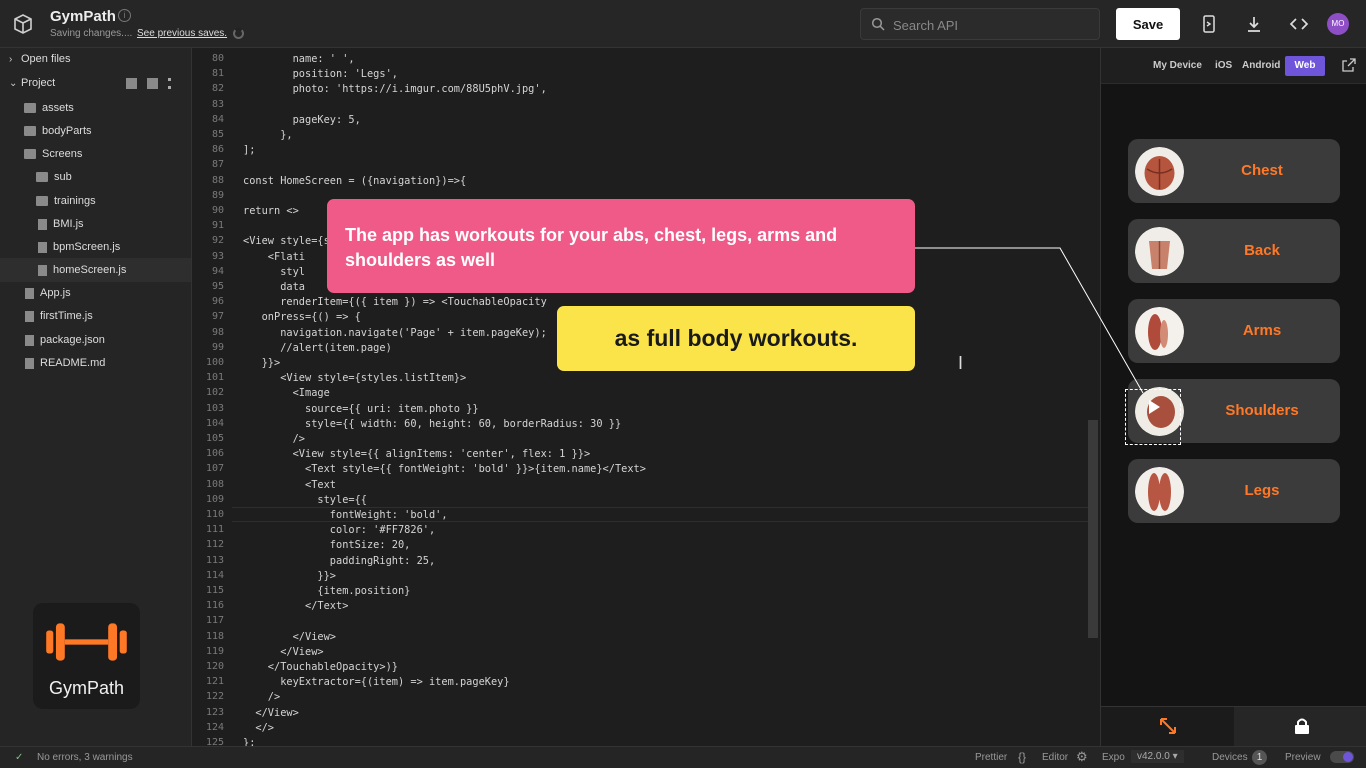  What do you see at coordinates (48, 293) in the screenshot?
I see `tree-item-app: App.js` at bounding box center [48, 293].